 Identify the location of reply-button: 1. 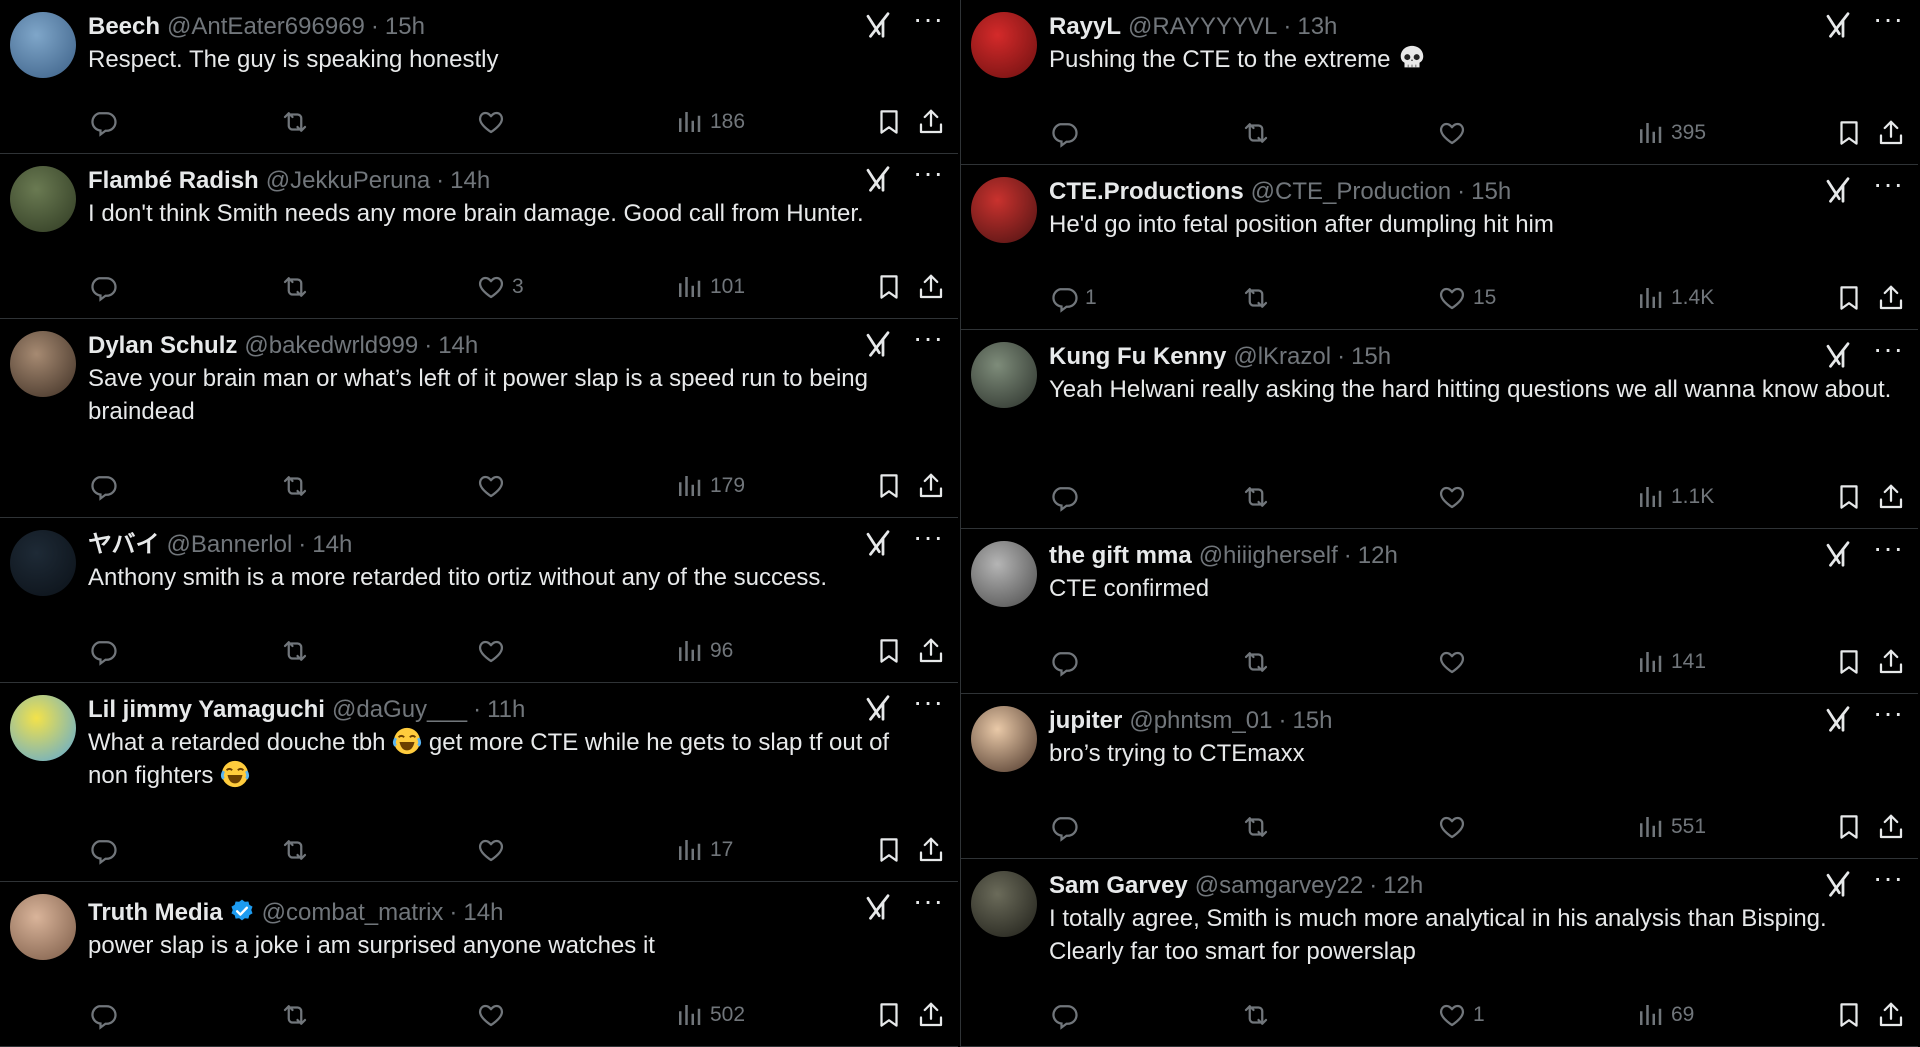
(1073, 298).